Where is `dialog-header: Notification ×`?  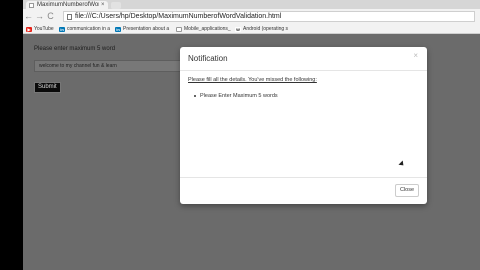
dialog-header: Notification × is located at coordinates (303, 59).